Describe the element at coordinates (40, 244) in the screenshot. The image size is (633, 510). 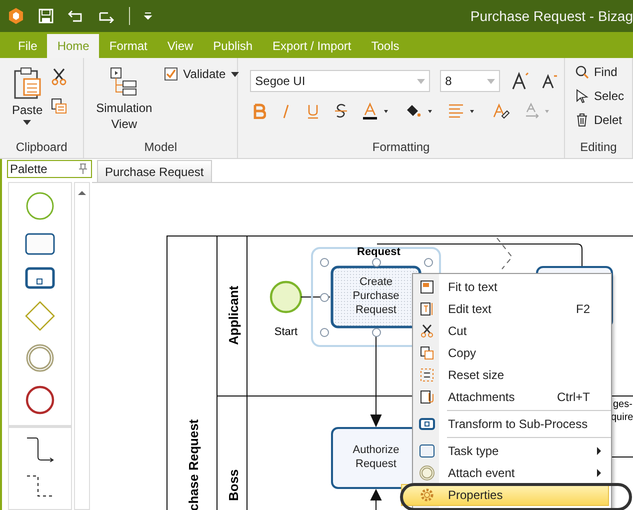
I see `task-shape` at that location.